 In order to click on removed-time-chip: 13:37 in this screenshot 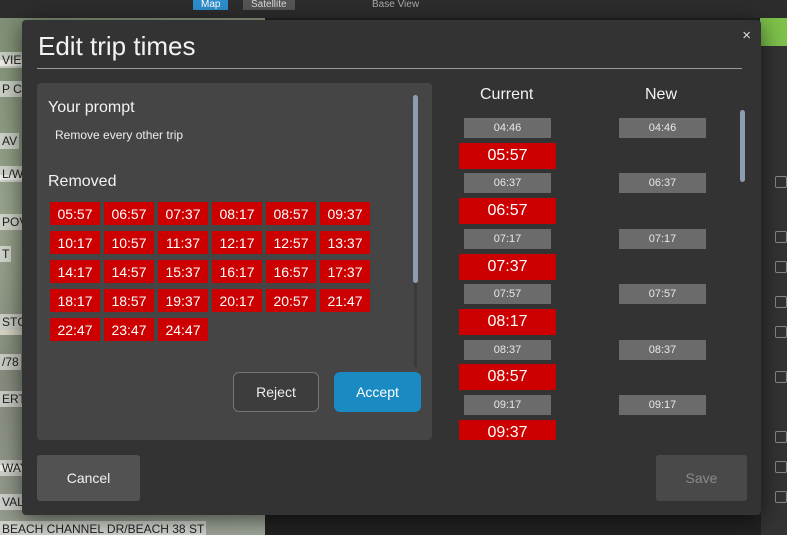, I will do `click(345, 242)`.